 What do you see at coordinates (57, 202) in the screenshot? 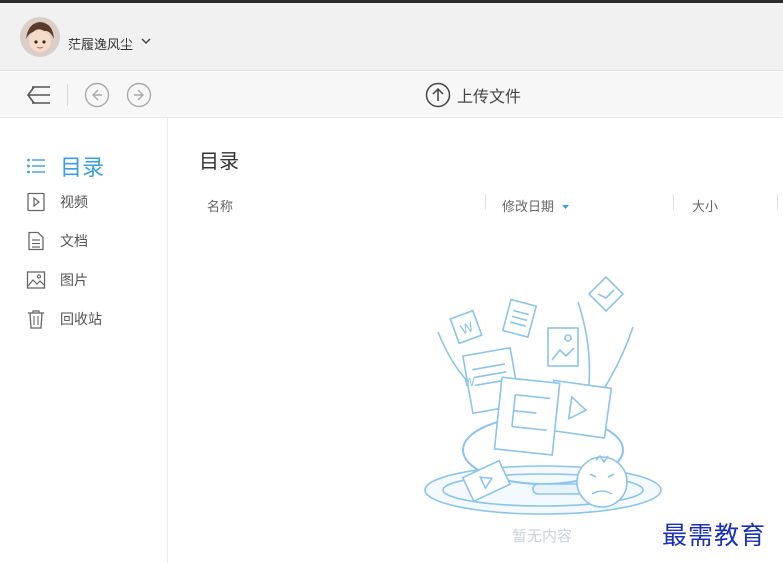
I see `sidebar-item-video: 视频` at bounding box center [57, 202].